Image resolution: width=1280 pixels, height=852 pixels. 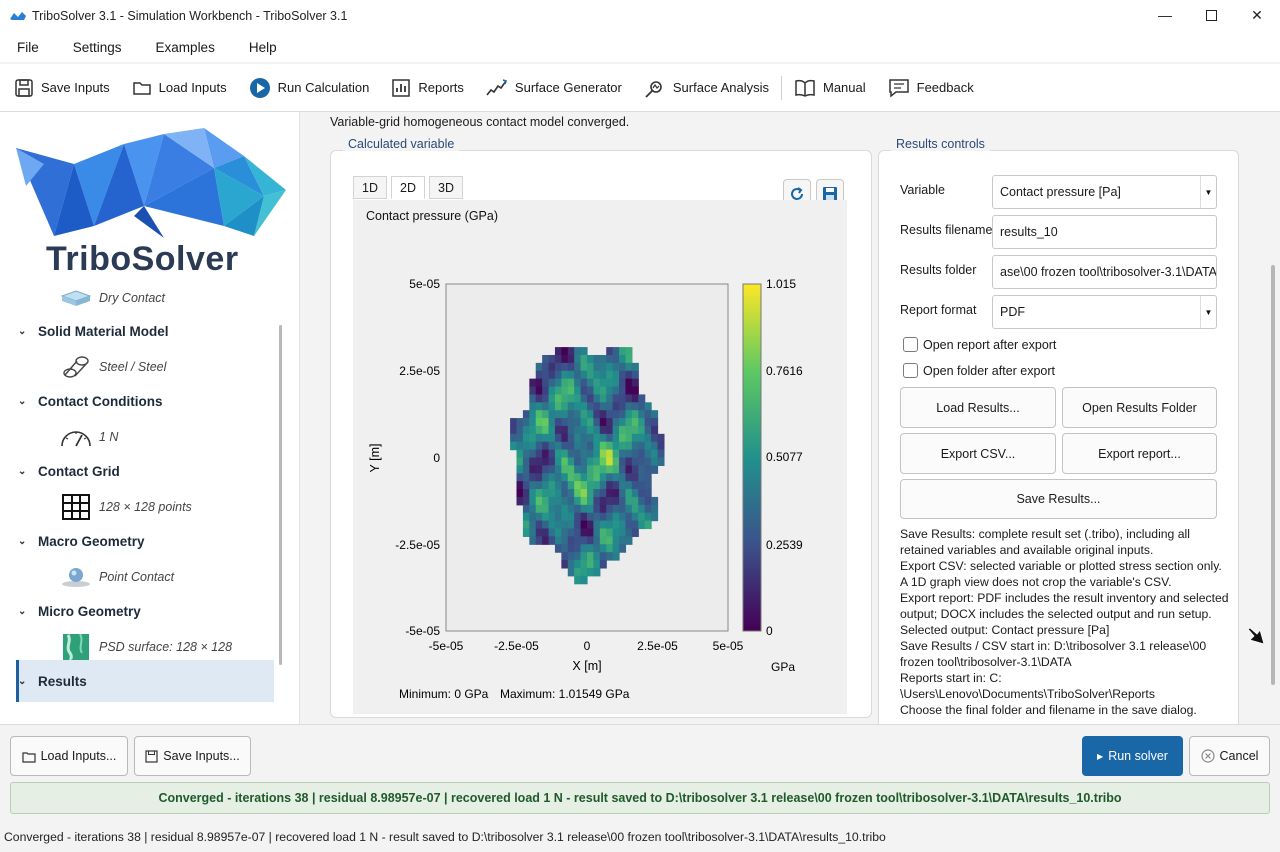 What do you see at coordinates (126, 507) in the screenshot?
I see `contact-grid-value: 128 × 128 points` at bounding box center [126, 507].